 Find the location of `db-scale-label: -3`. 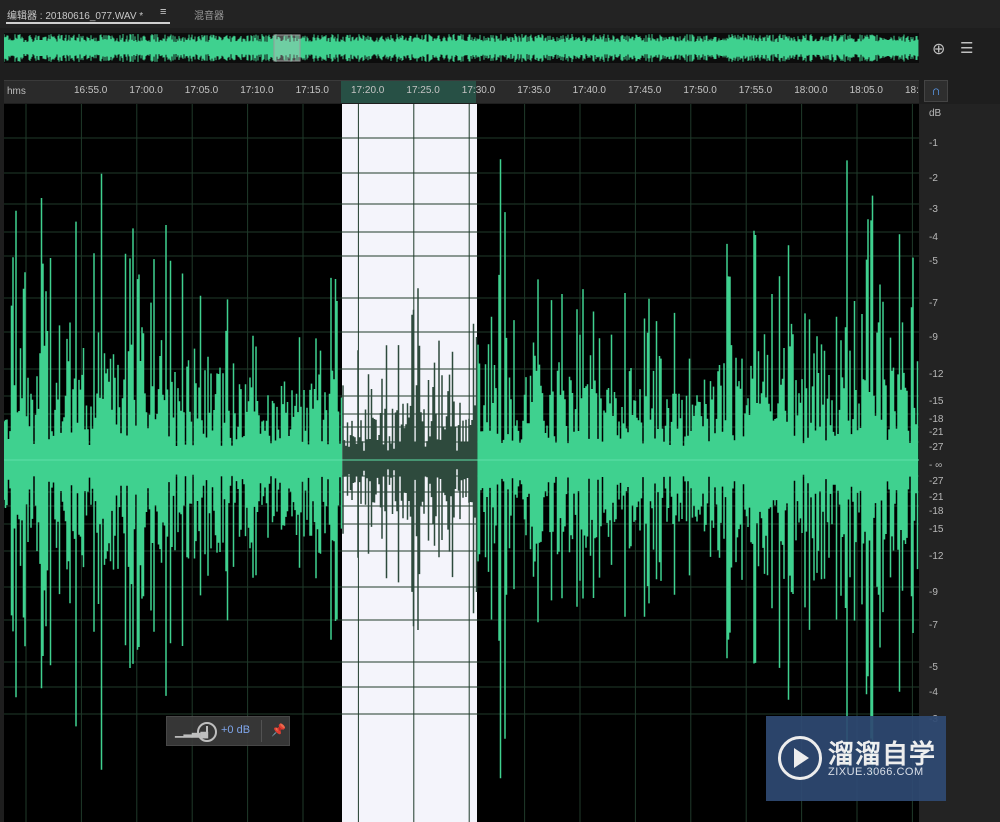

db-scale-label: -3 is located at coordinates (933, 209).